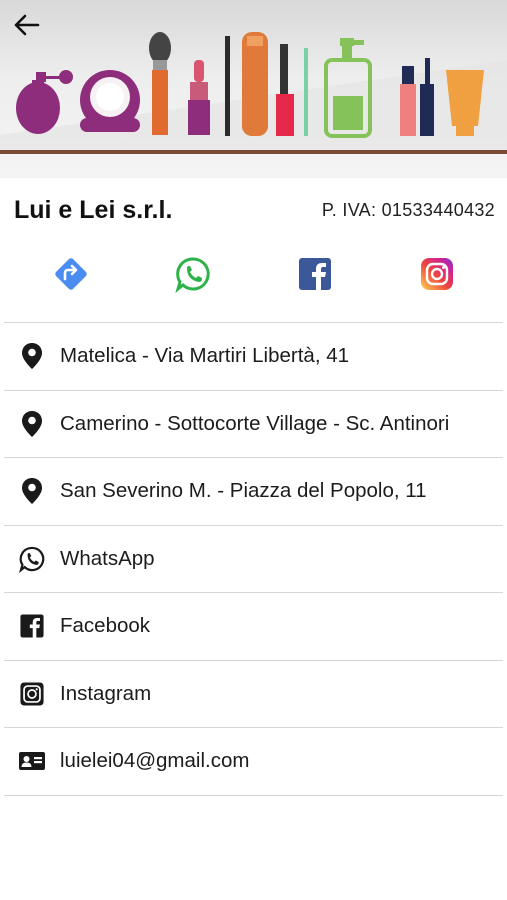 The image size is (507, 900). I want to click on cosmetics-illustration, so click(253, 93).